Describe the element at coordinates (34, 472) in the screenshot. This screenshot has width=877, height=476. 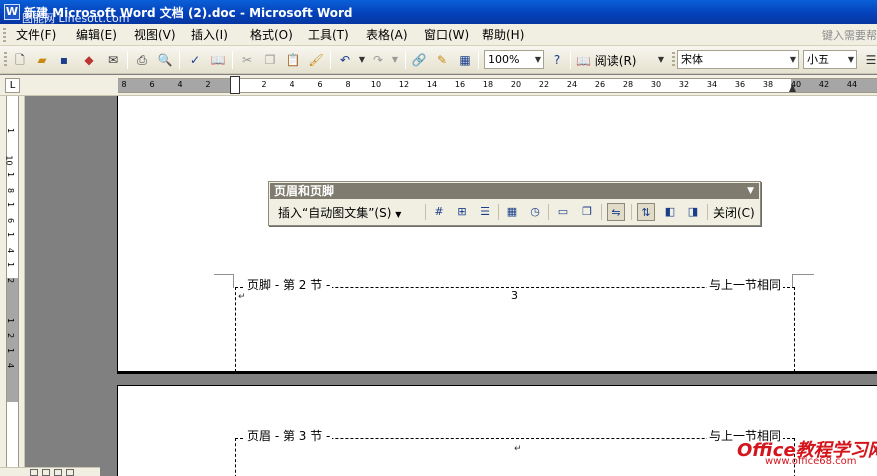
I see `normal-view-icon` at that location.